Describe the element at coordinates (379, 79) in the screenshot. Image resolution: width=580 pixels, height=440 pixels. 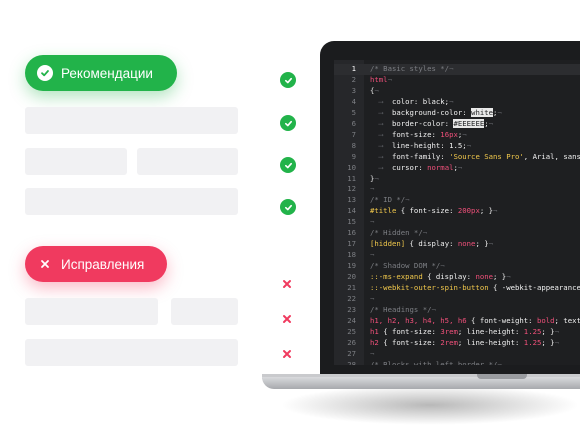
I see `code-token: html` at that location.